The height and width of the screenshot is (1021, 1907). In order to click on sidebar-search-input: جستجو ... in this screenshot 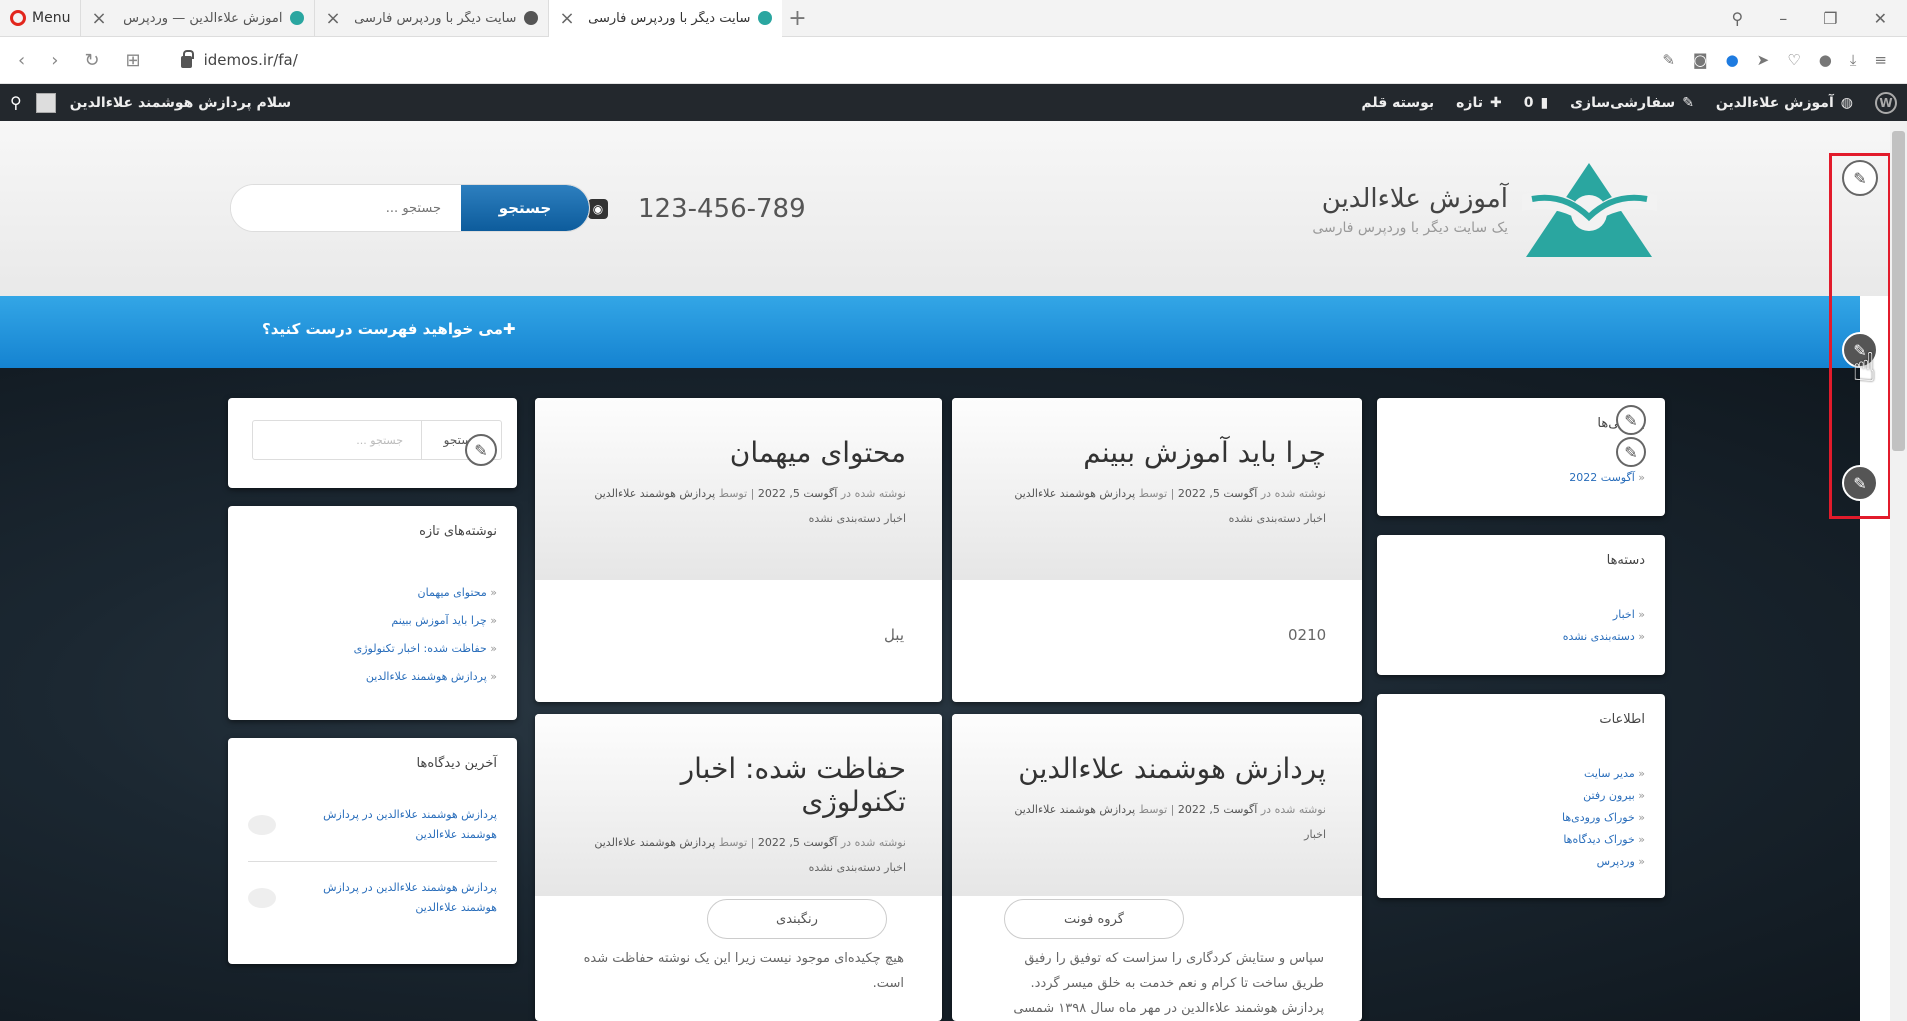, I will do `click(337, 440)`.